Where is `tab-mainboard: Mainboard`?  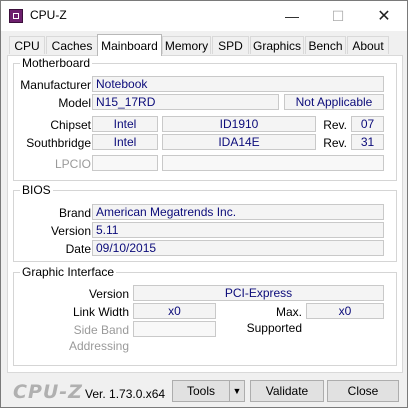
tab-mainboard: Mainboard is located at coordinates (129, 45).